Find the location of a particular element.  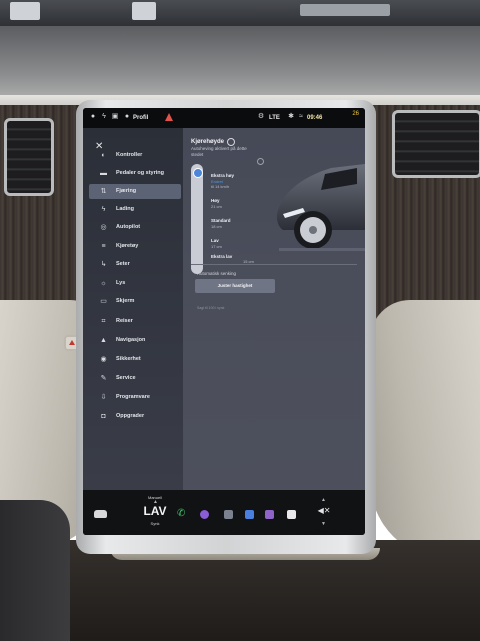

sidebar-item: ⇅ Fjæring is located at coordinates (135, 191).